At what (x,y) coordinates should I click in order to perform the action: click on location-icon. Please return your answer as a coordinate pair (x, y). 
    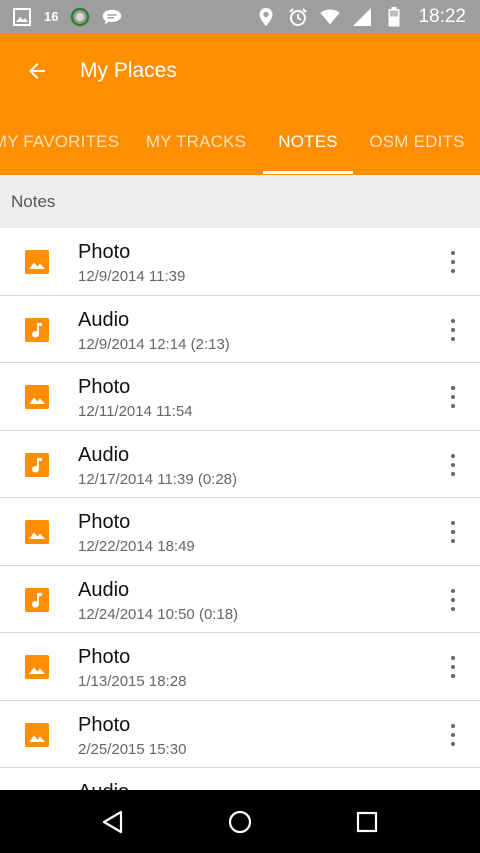
    Looking at the image, I should click on (266, 17).